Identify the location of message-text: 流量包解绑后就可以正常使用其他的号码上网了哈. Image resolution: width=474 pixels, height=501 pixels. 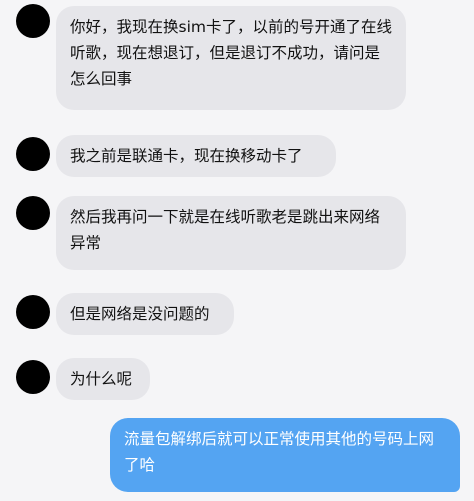
(279, 452).